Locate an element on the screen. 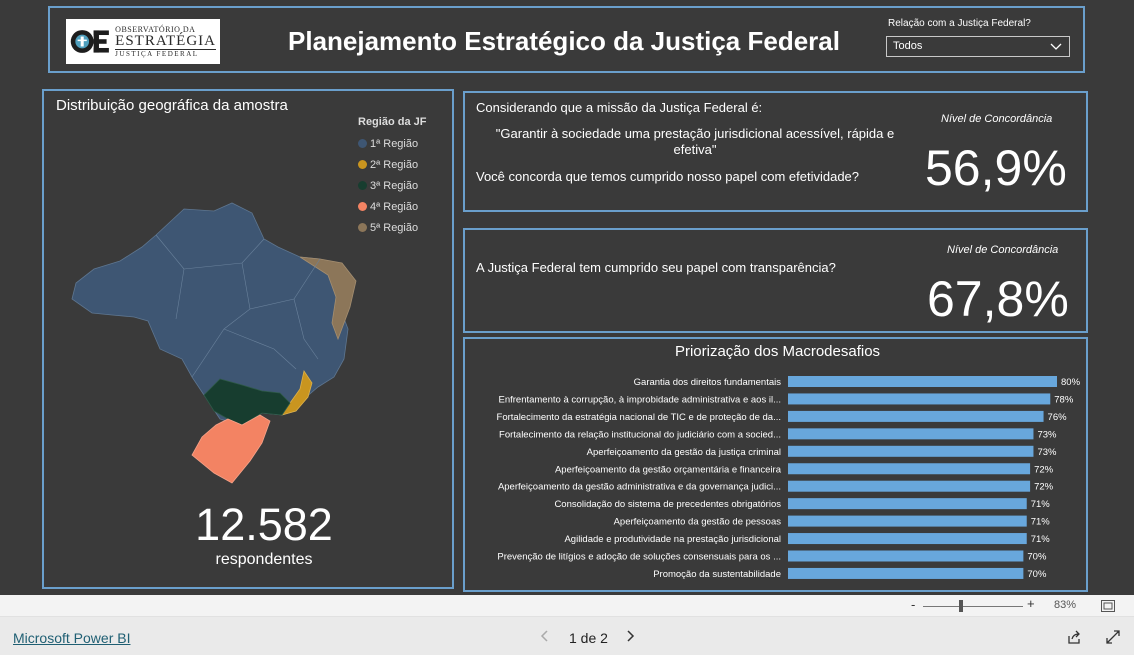  legend-label: 3ª Região is located at coordinates (394, 185).